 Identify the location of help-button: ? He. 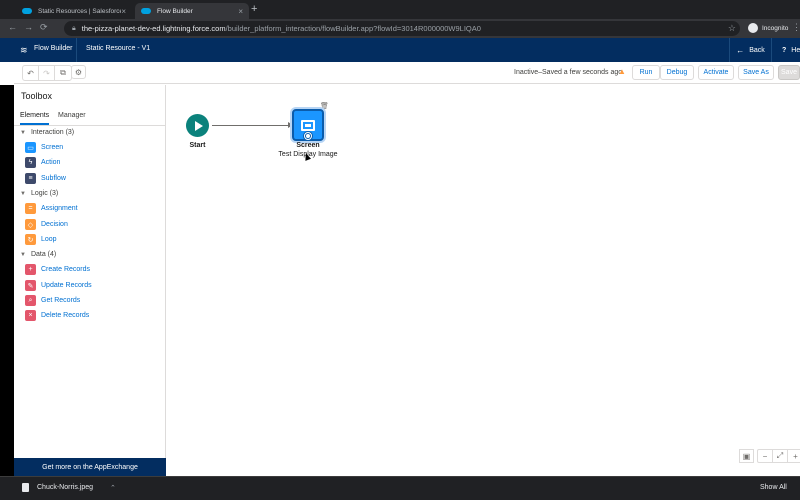
(785, 50).